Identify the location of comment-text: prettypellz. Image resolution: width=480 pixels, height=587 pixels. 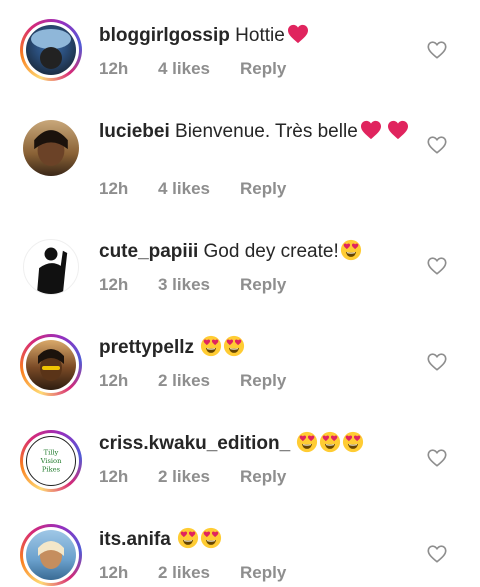
(259, 348).